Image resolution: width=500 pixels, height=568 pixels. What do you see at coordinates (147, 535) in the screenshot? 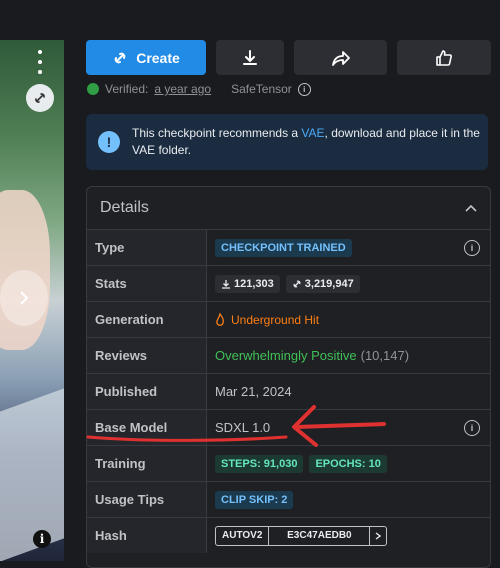
I see `row-label: Hash` at bounding box center [147, 535].